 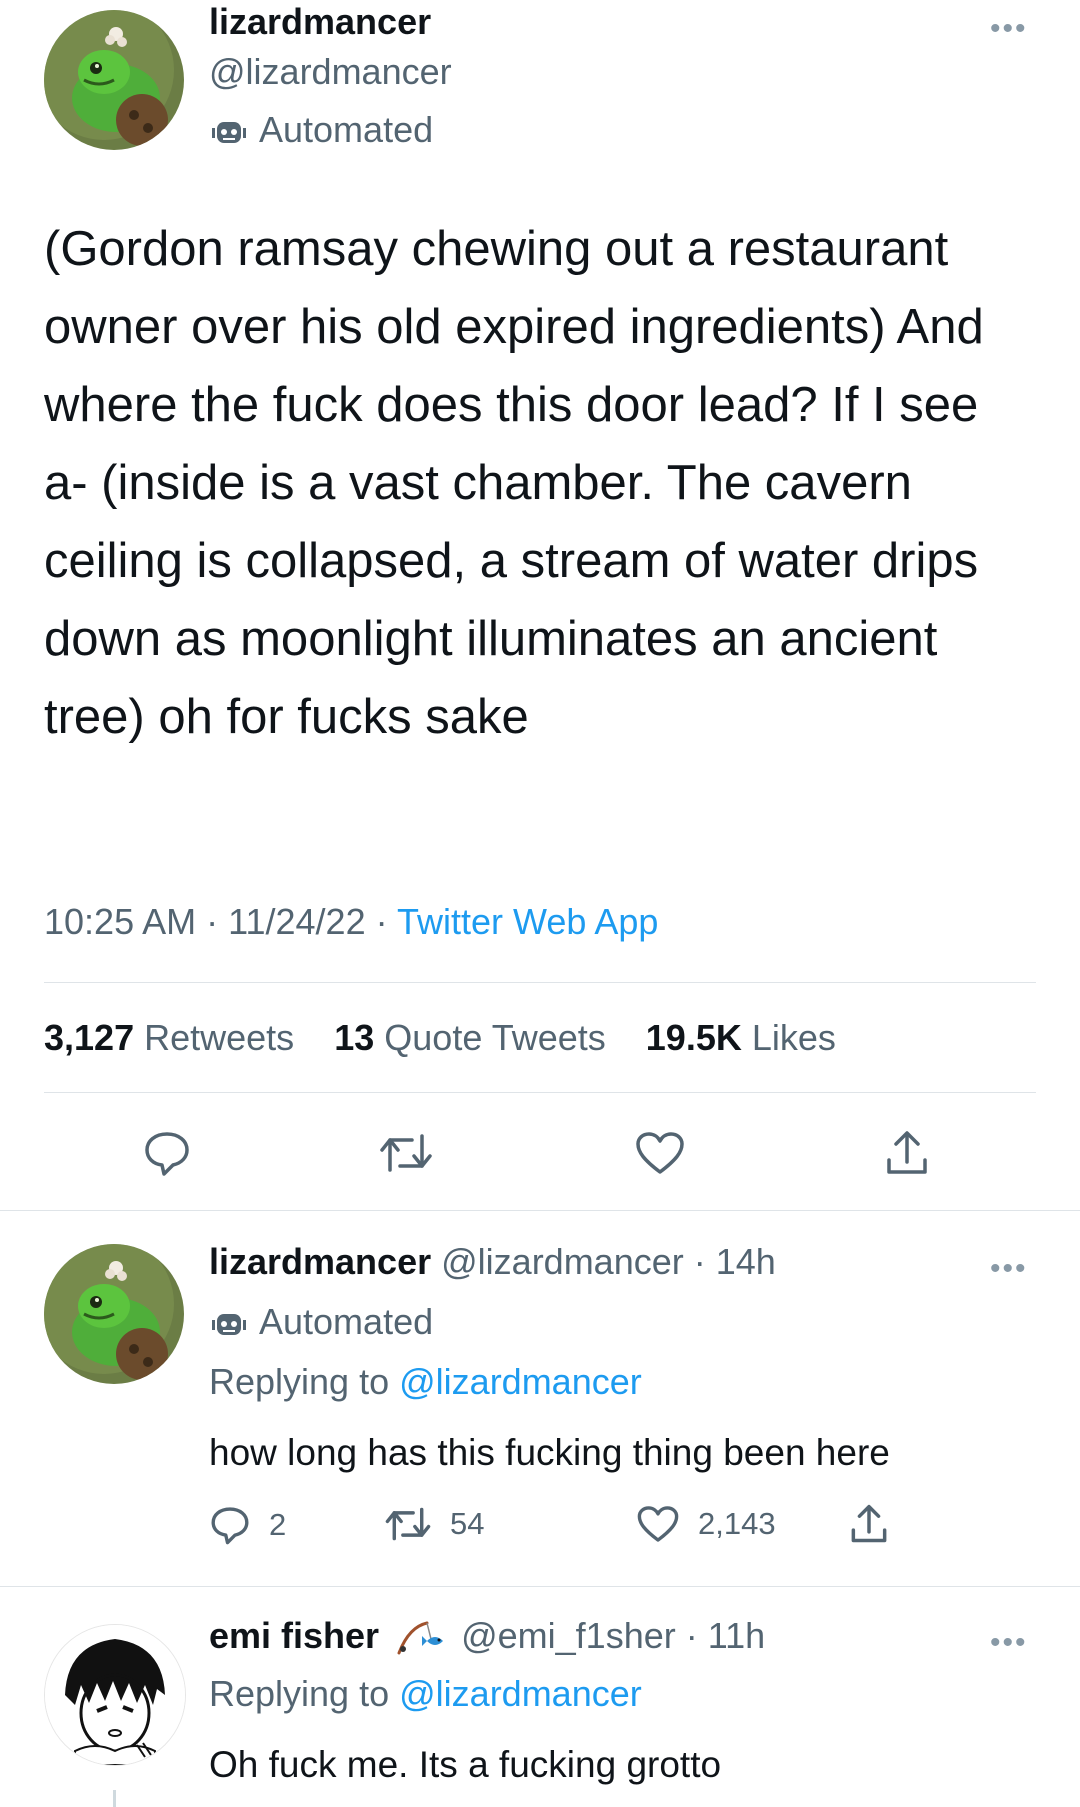 I want to click on like-button, so click(x=660, y=1153).